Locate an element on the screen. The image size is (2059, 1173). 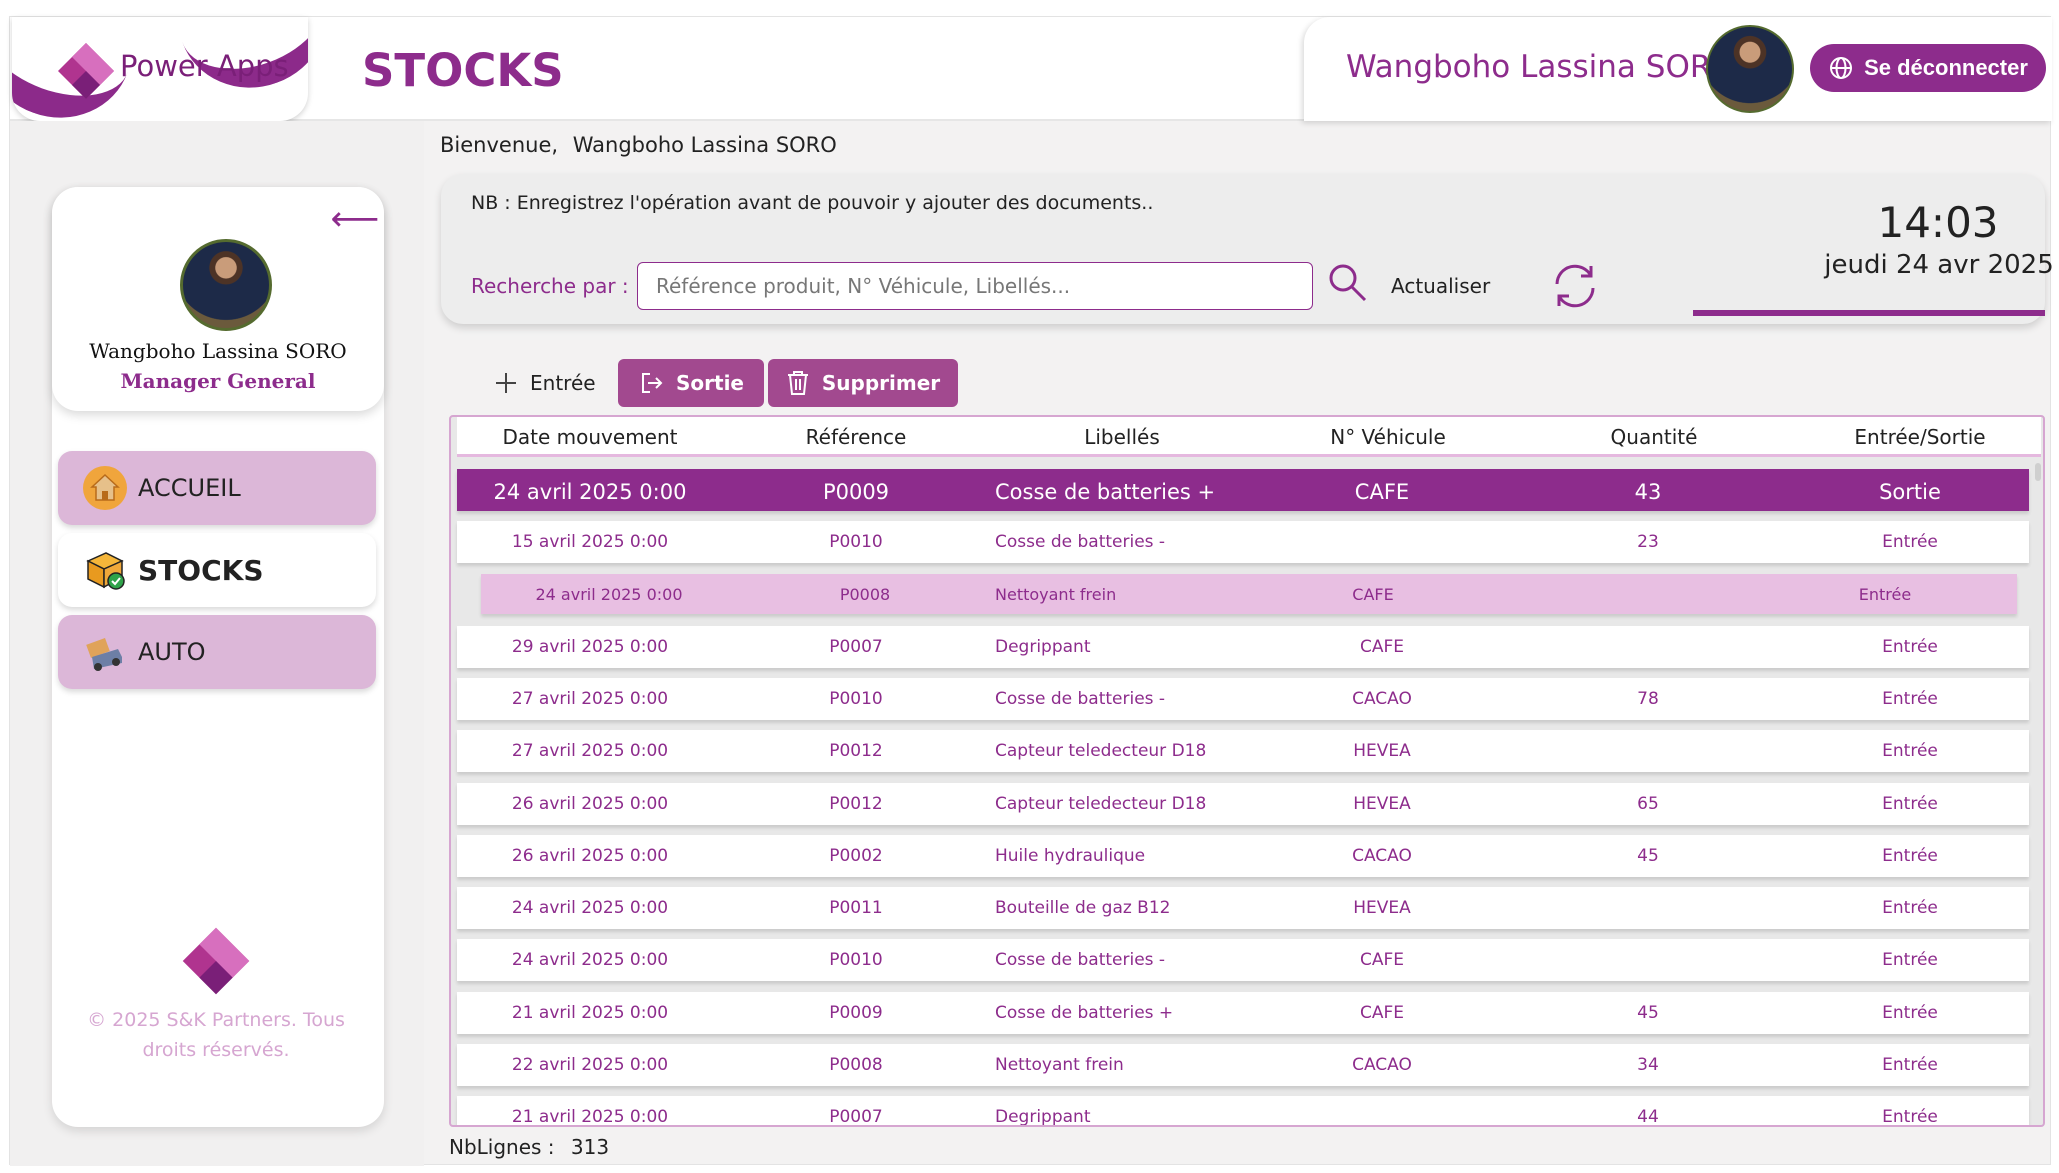
cell-qty: 43 is located at coordinates (1648, 492).